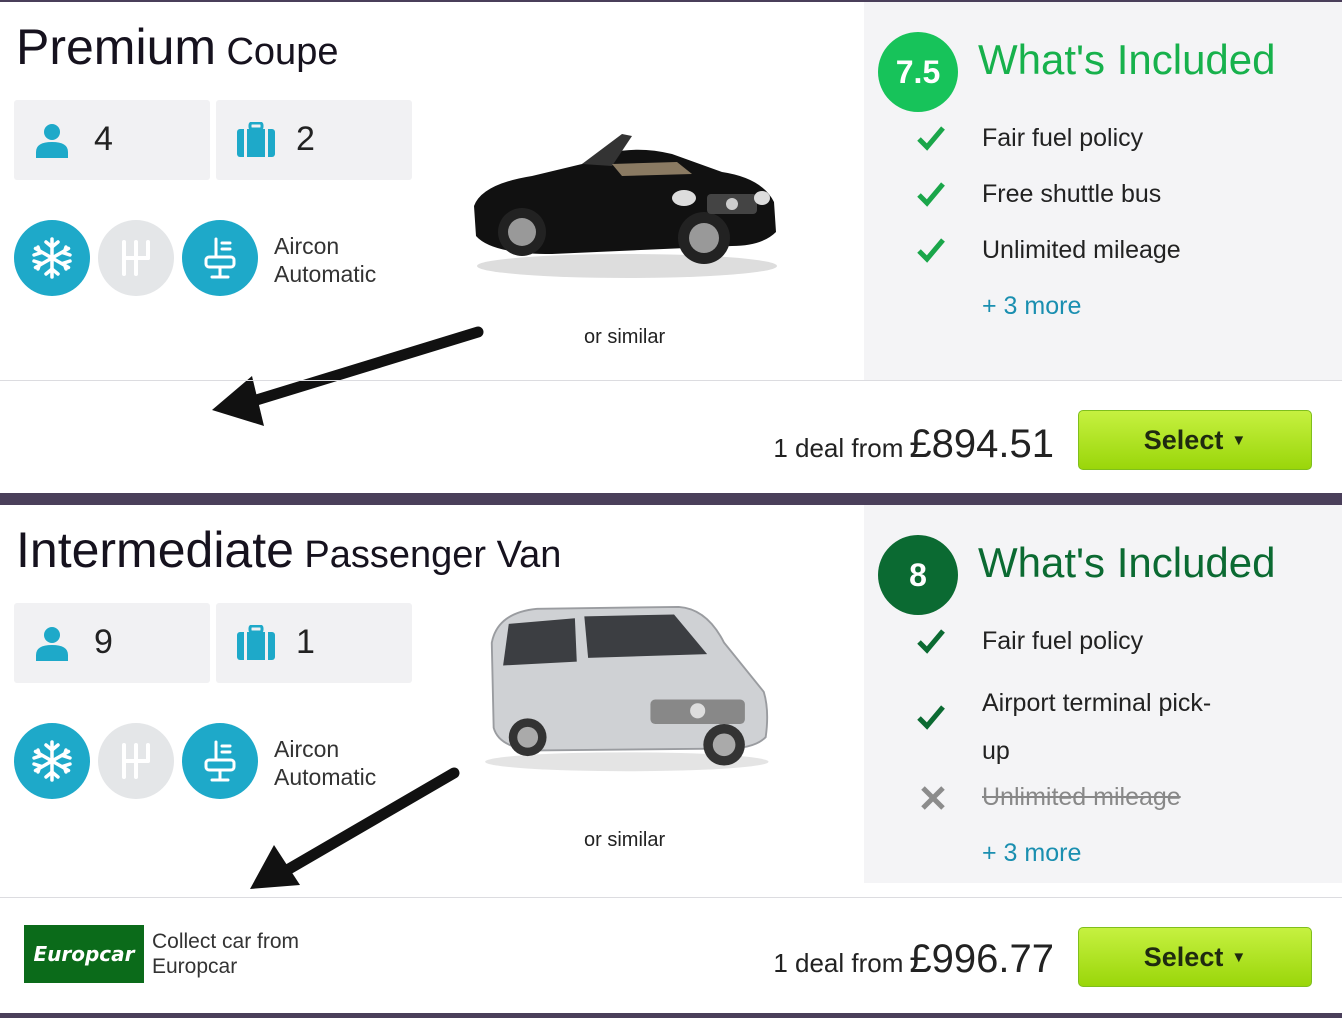 The height and width of the screenshot is (1018, 1342). Describe the element at coordinates (1096, 727) in the screenshot. I see `included-item: Airport terminal pick- up` at that location.